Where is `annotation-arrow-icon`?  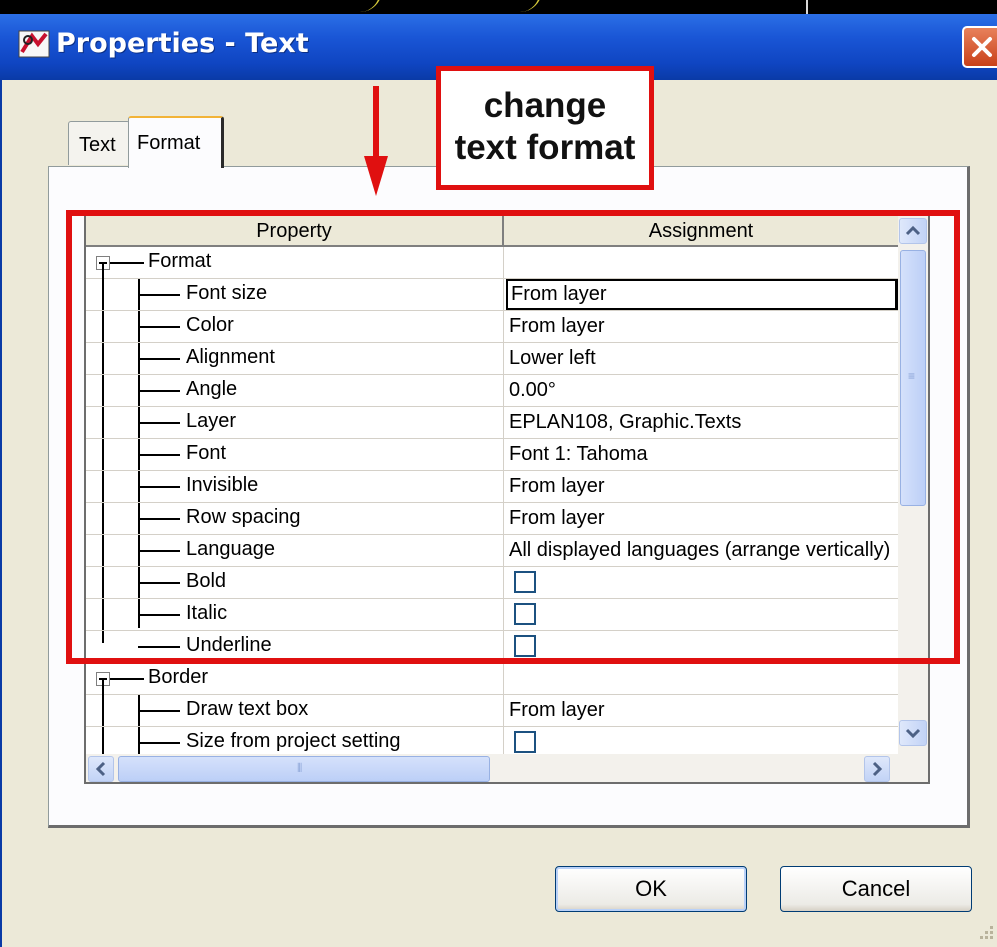
annotation-arrow-icon is located at coordinates (376, 141).